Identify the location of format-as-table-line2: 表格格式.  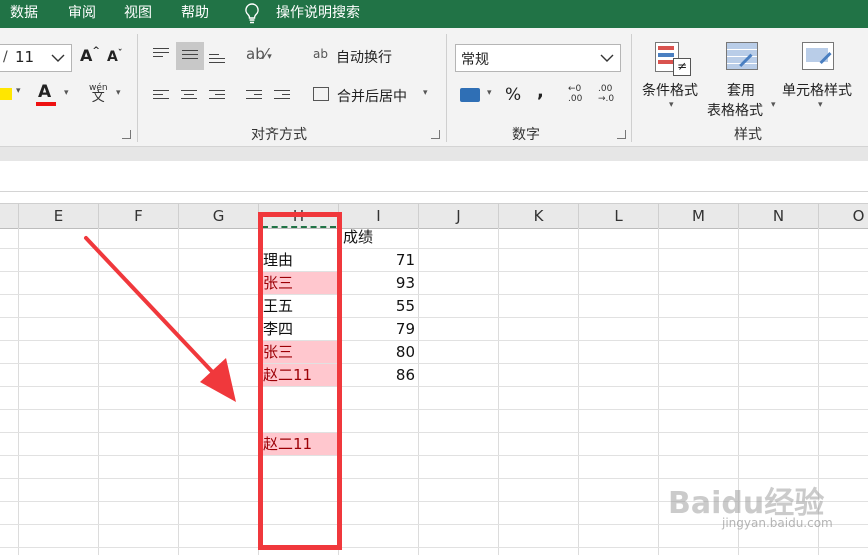
(735, 110).